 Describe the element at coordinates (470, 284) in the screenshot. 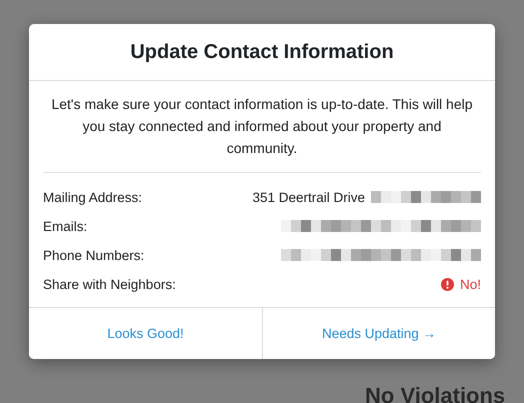

I see `share-status: No!` at that location.